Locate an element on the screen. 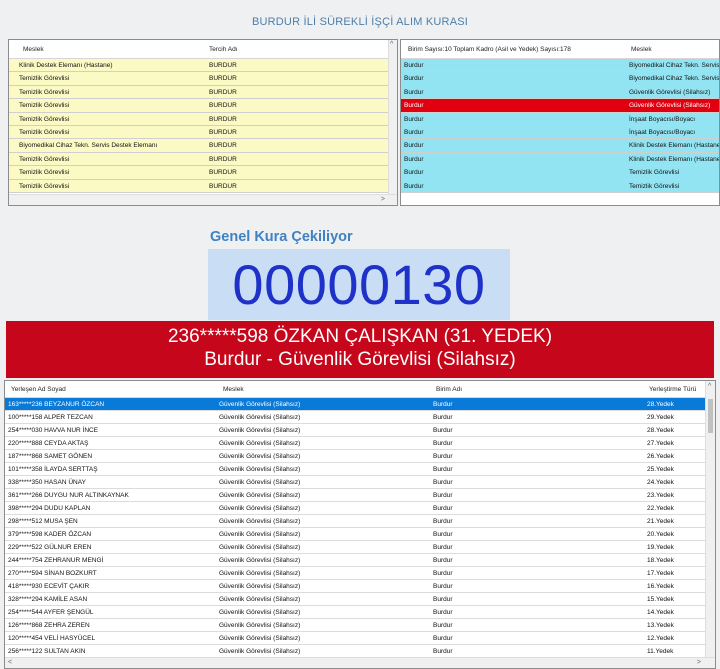 Image resolution: width=720 pixels, height=669 pixels. cell-ad-soyad: 101*****358 İLAYDA SERTTAŞ is located at coordinates (53, 469).